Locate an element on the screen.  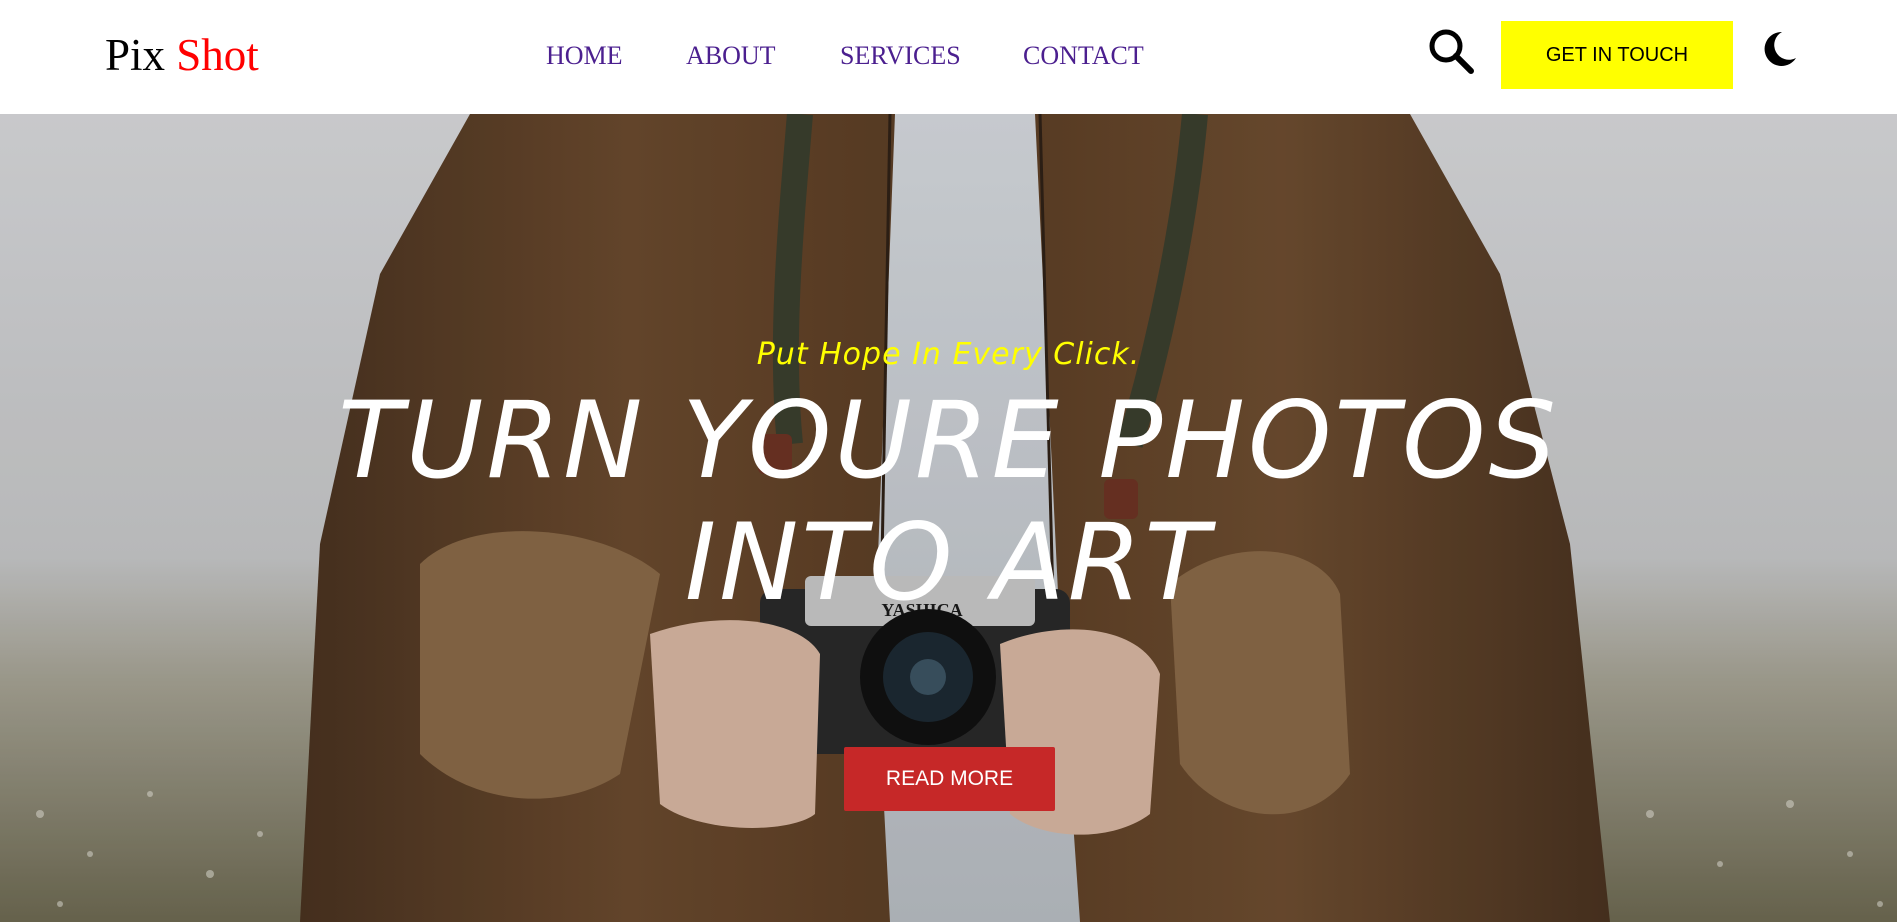
get-in-touch-button: GET IN TOUCH is located at coordinates (1617, 55).